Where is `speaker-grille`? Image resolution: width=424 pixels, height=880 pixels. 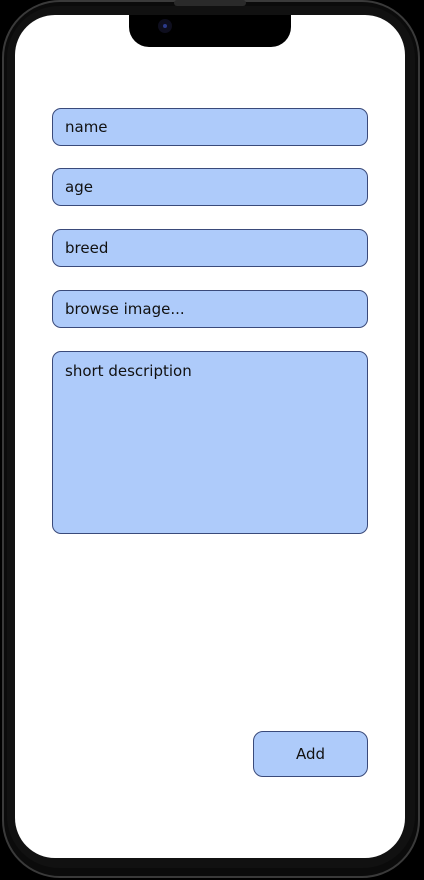 speaker-grille is located at coordinates (210, 3).